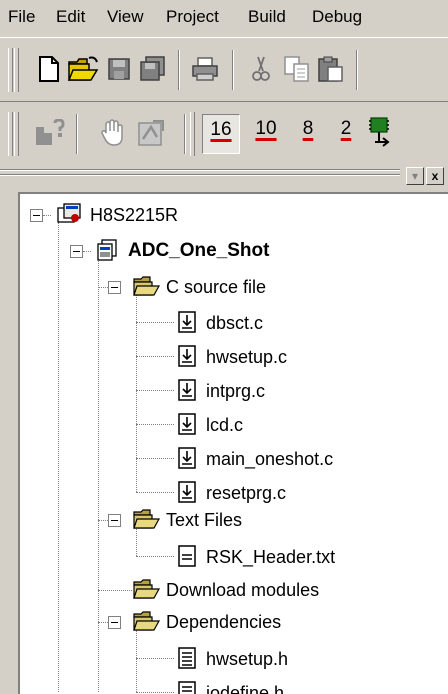  What do you see at coordinates (70, 17) in the screenshot?
I see `menu-edit: Edit` at bounding box center [70, 17].